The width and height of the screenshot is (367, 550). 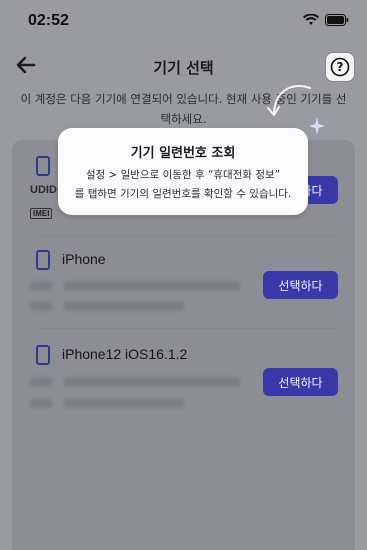 What do you see at coordinates (183, 22) in the screenshot?
I see `status-bar: 02:52` at bounding box center [183, 22].